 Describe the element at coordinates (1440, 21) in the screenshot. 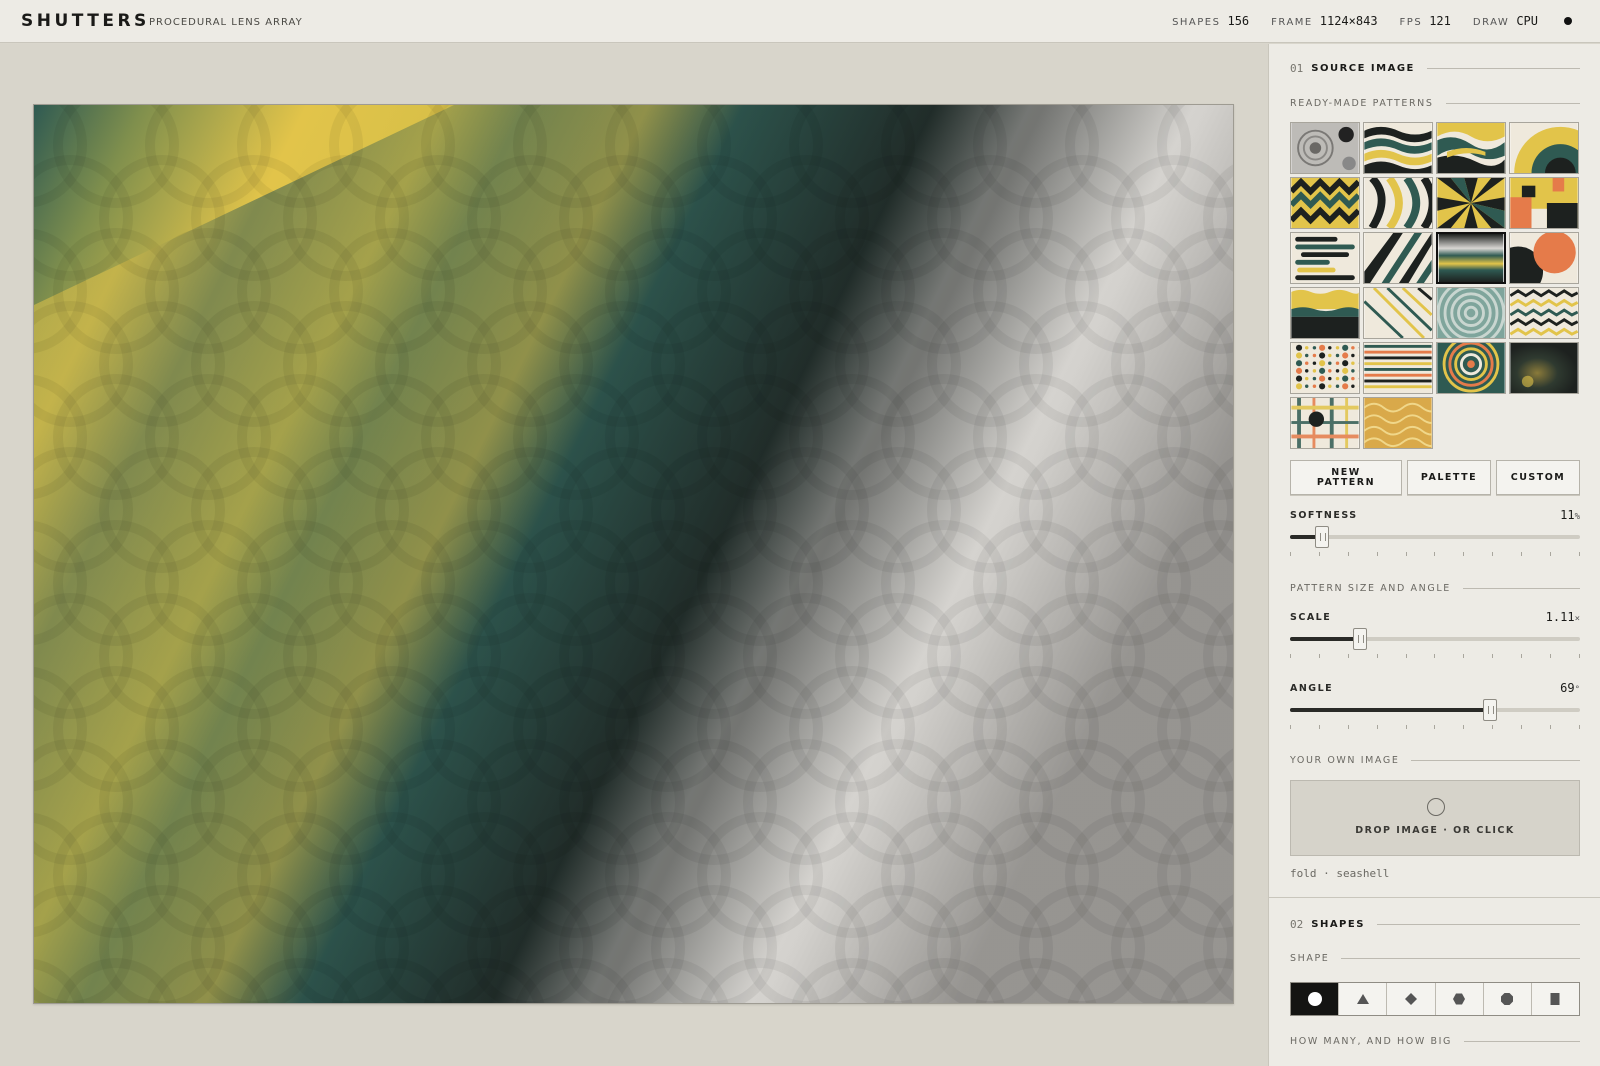

I see `stat-value: 121` at that location.